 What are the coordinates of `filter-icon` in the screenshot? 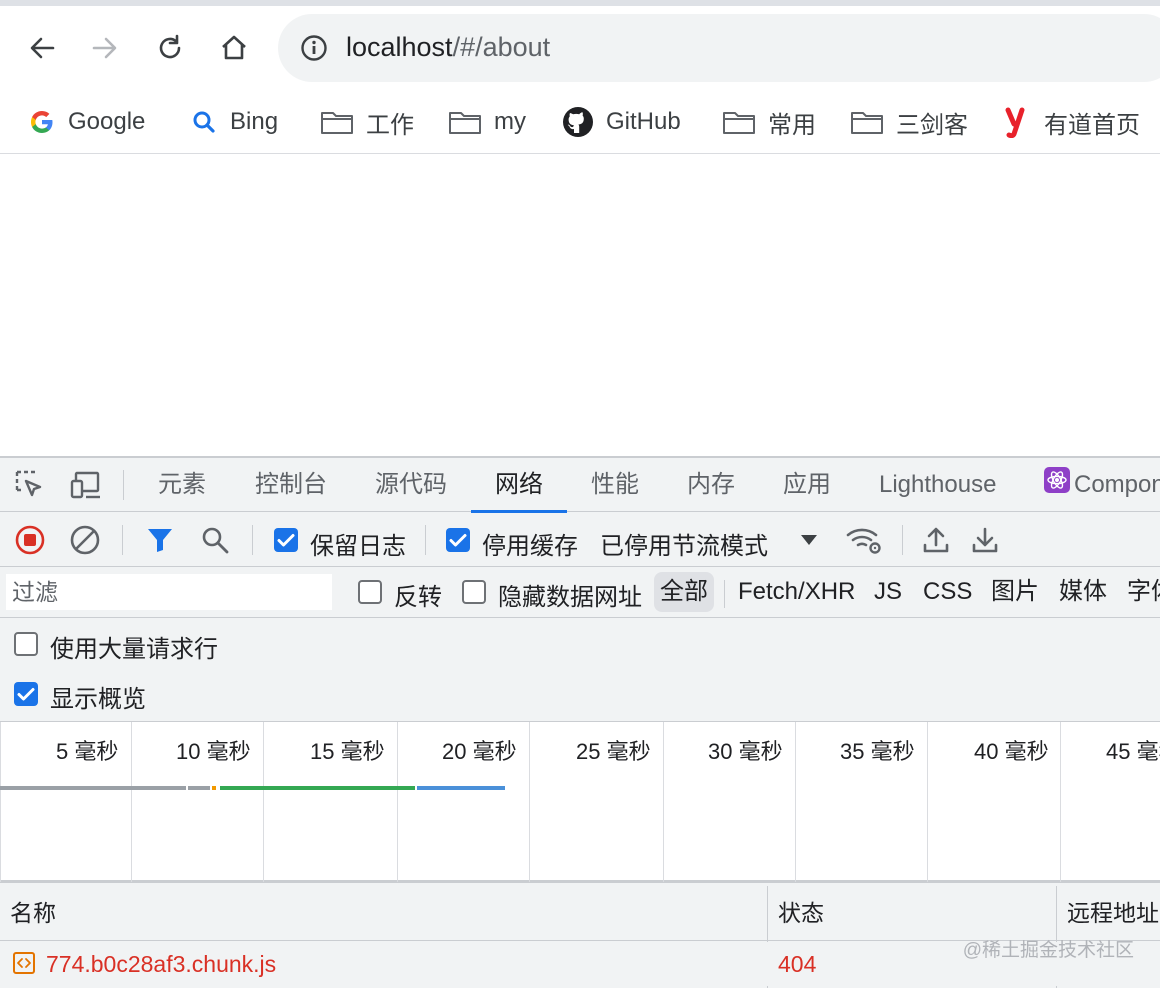 It's located at (160, 540).